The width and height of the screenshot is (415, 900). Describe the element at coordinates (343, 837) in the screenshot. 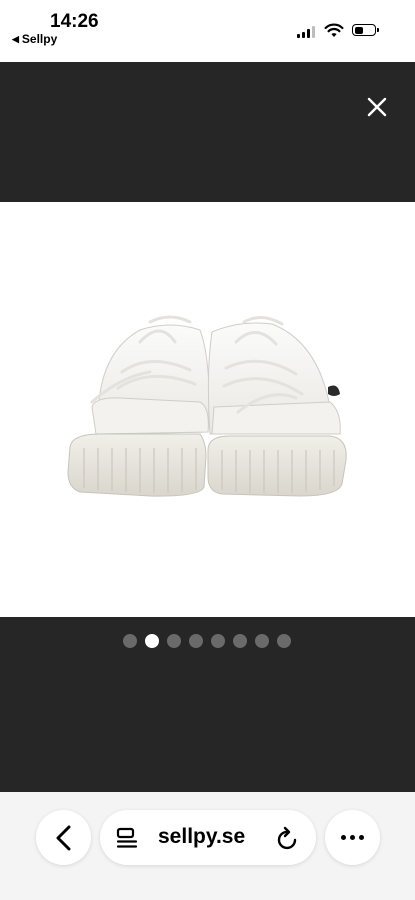

I see `more-icon` at that location.